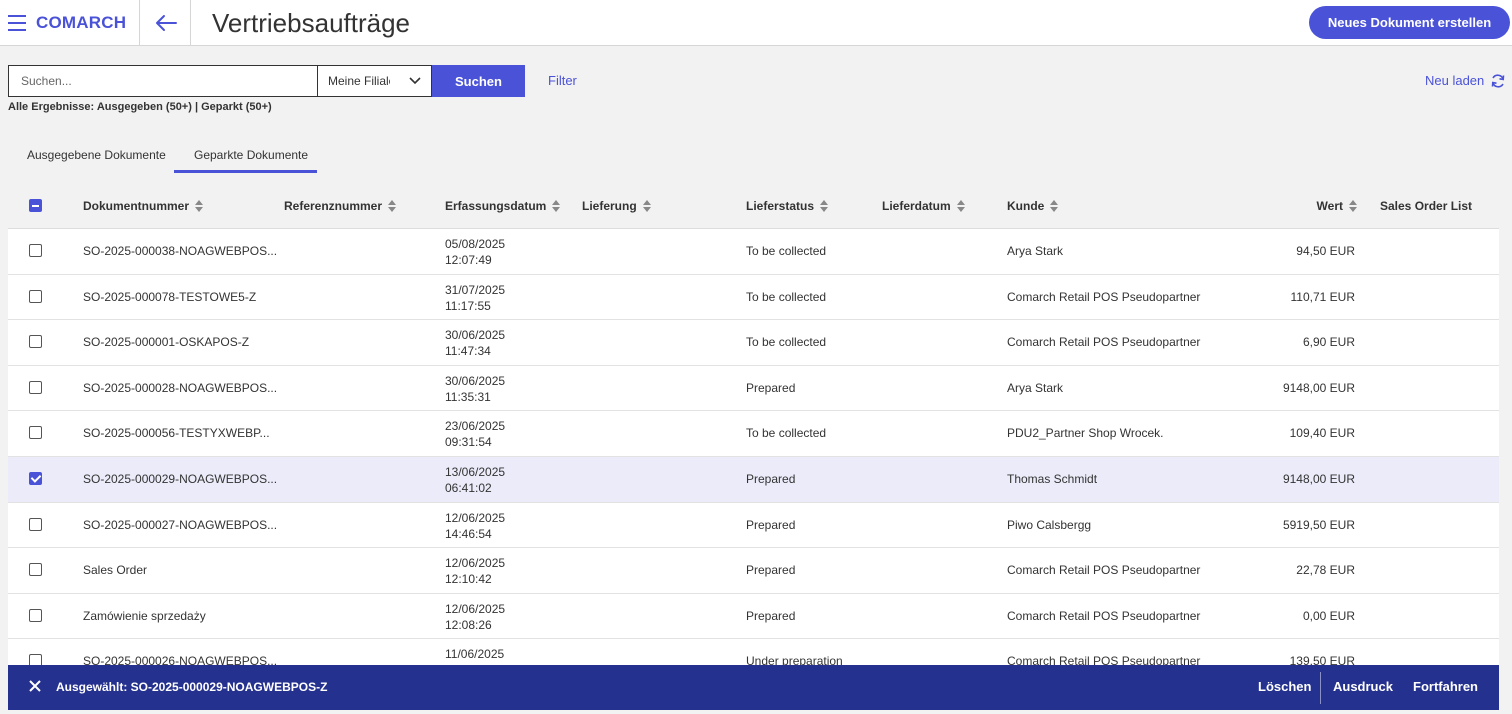 The width and height of the screenshot is (1512, 714). Describe the element at coordinates (923, 206) in the screenshot. I see `column-header-delivery-date: Lieferdatum` at that location.